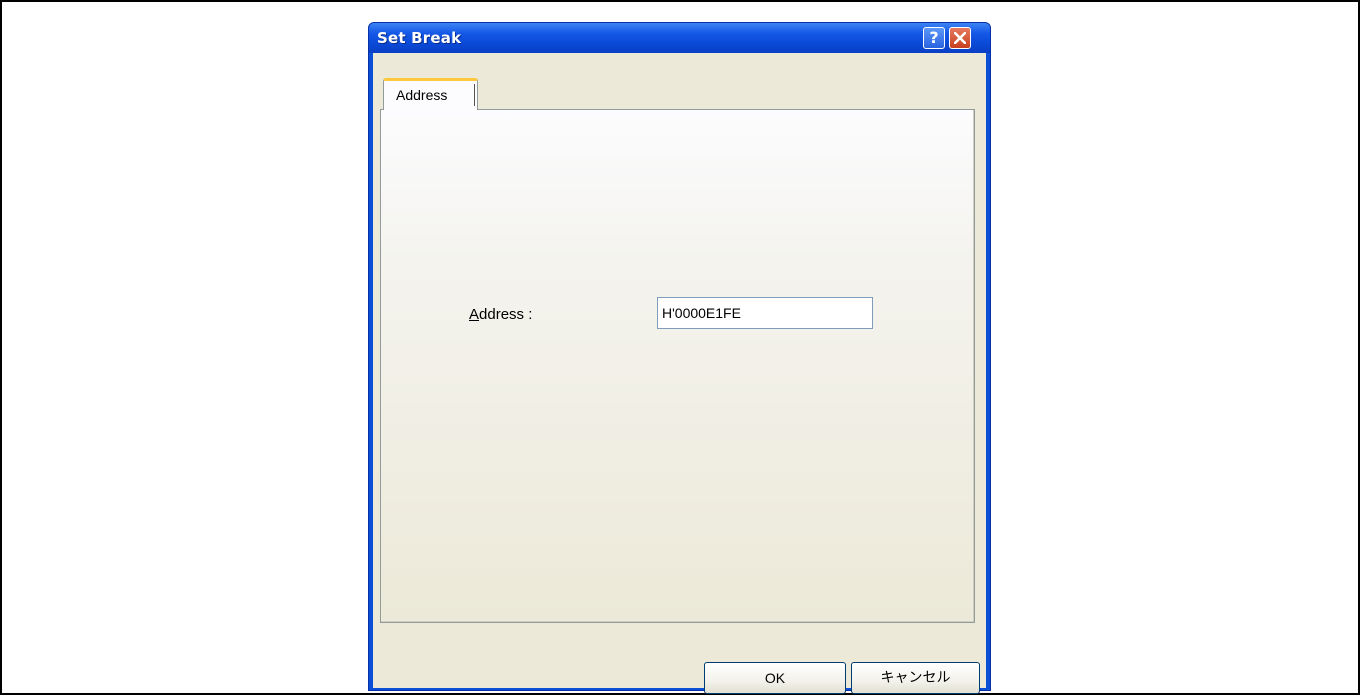 This screenshot has width=1360, height=695. I want to click on close-button, so click(960, 38).